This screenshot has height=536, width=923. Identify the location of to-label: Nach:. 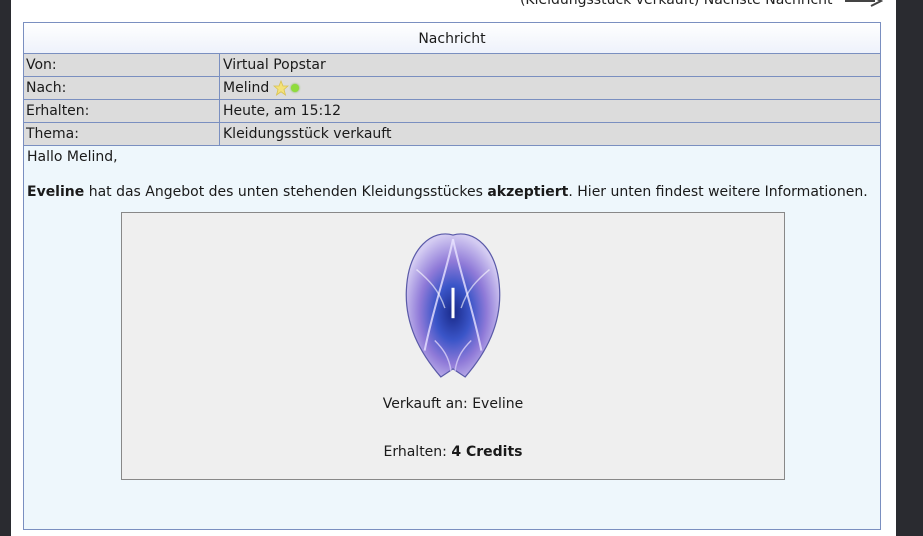
(122, 88).